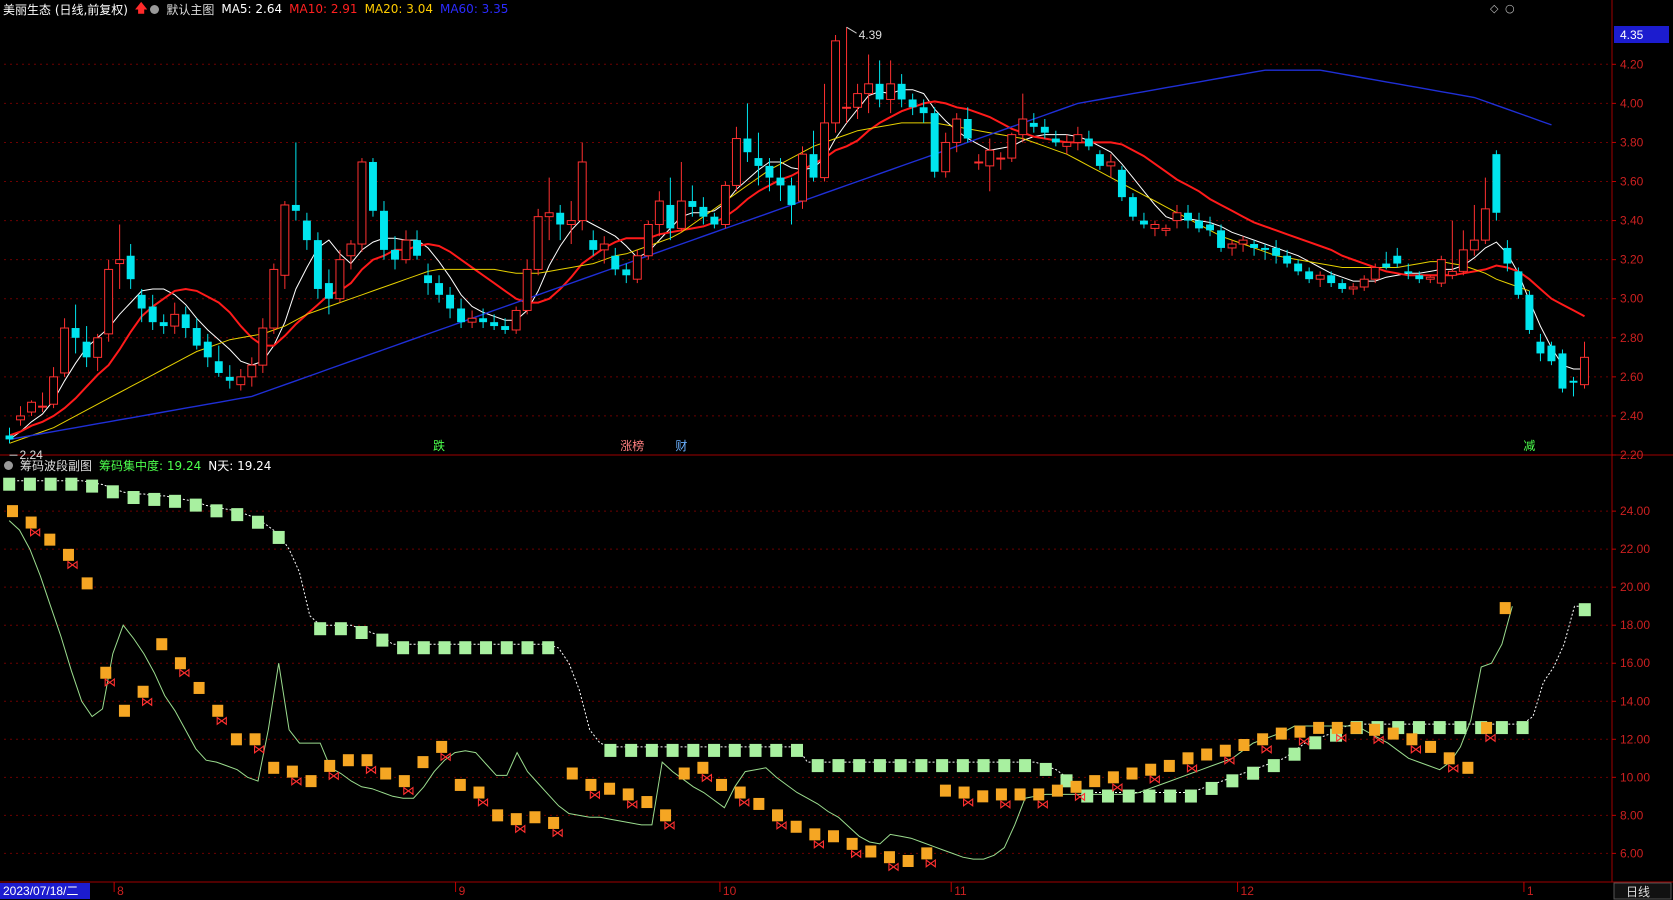 Image resolution: width=1673 pixels, height=900 pixels. What do you see at coordinates (1635, 511) in the screenshot?
I see `ind-y-tick-label: 24.00` at bounding box center [1635, 511].